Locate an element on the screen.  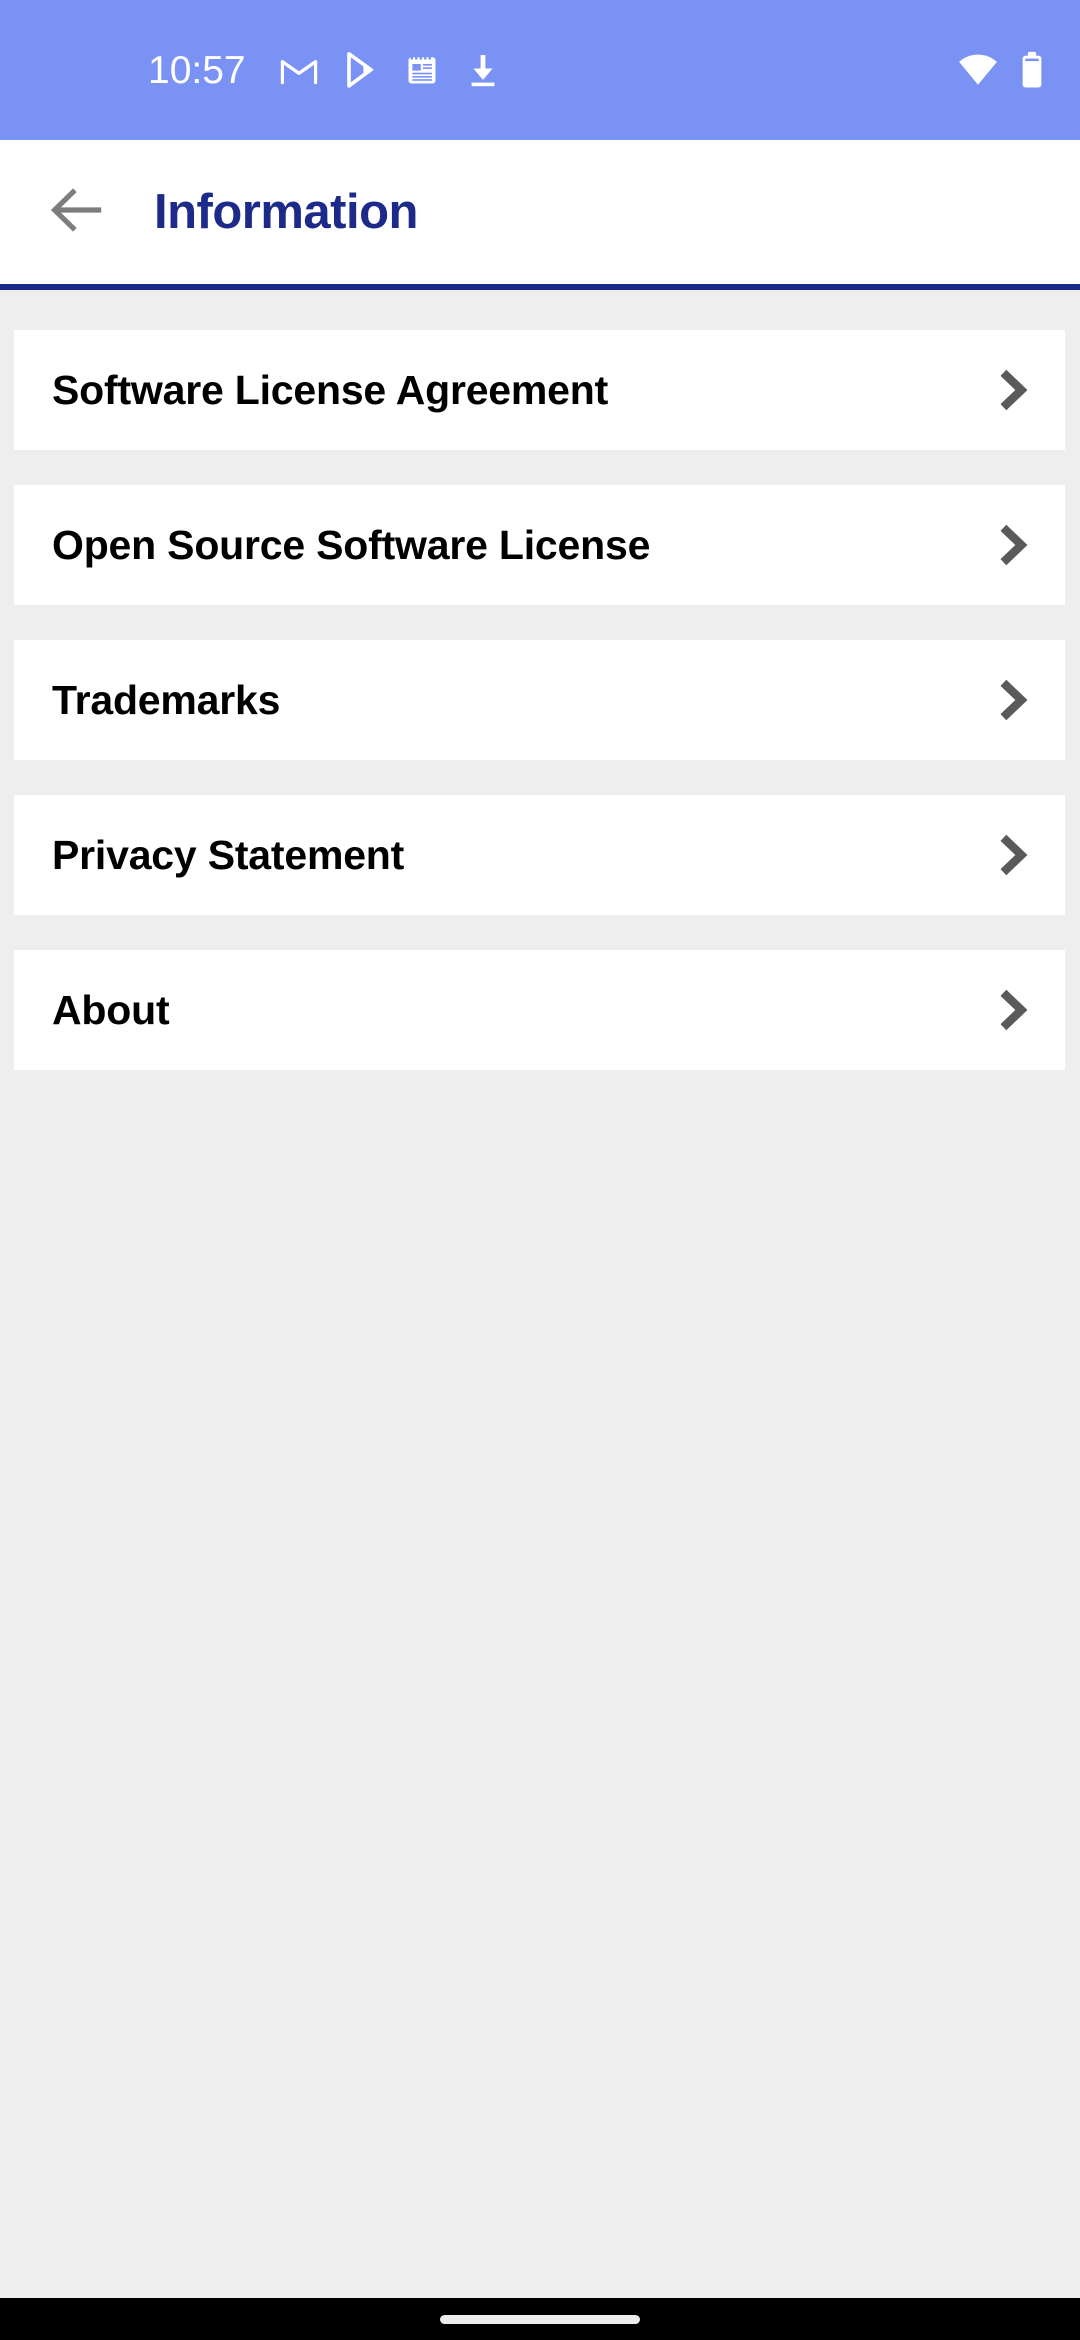
status-bar-left-group: 10:57 is located at coordinates (324, 70).